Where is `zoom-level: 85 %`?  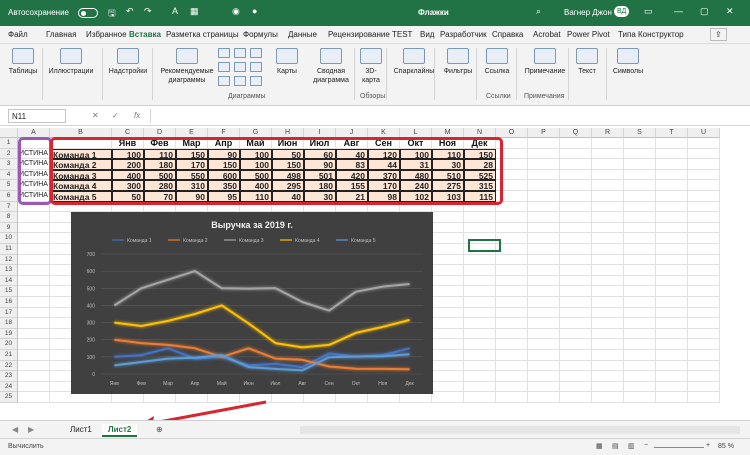
zoom-level: 85 % is located at coordinates (726, 446).